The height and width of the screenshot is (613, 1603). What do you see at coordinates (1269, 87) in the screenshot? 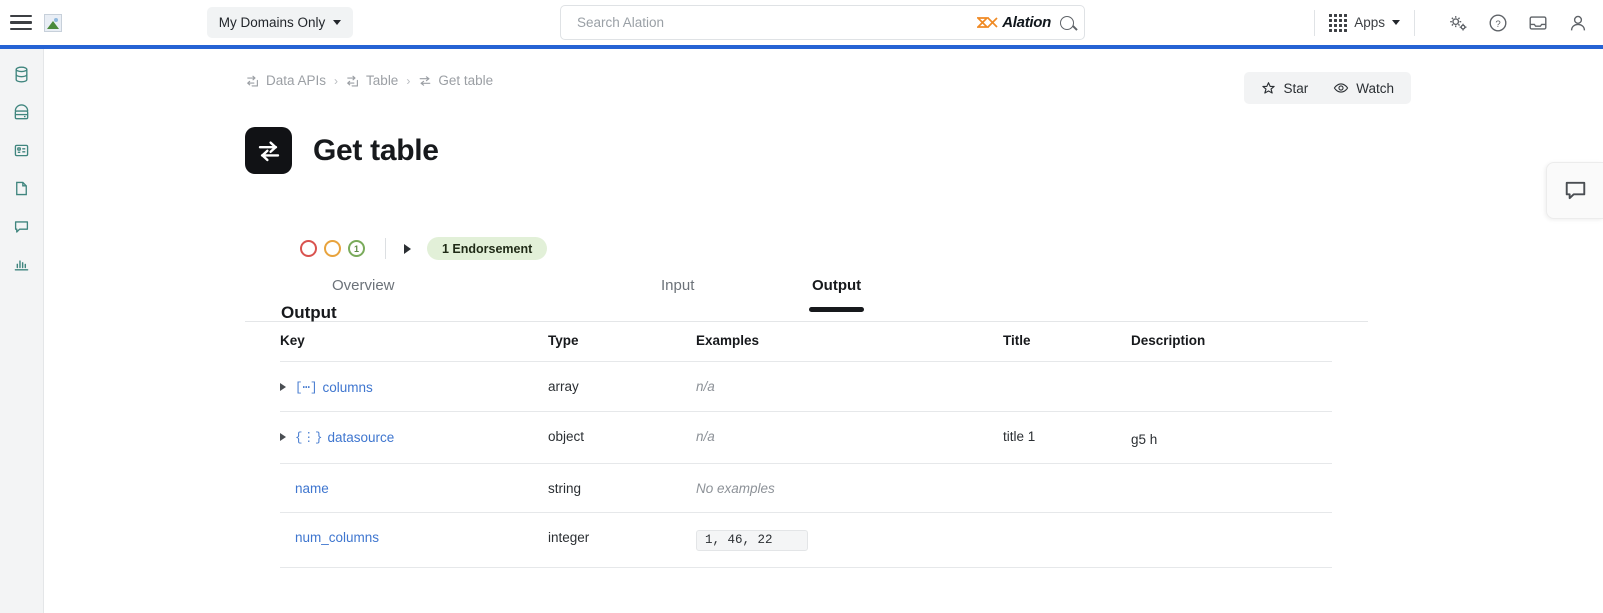
I see `star-icon` at bounding box center [1269, 87].